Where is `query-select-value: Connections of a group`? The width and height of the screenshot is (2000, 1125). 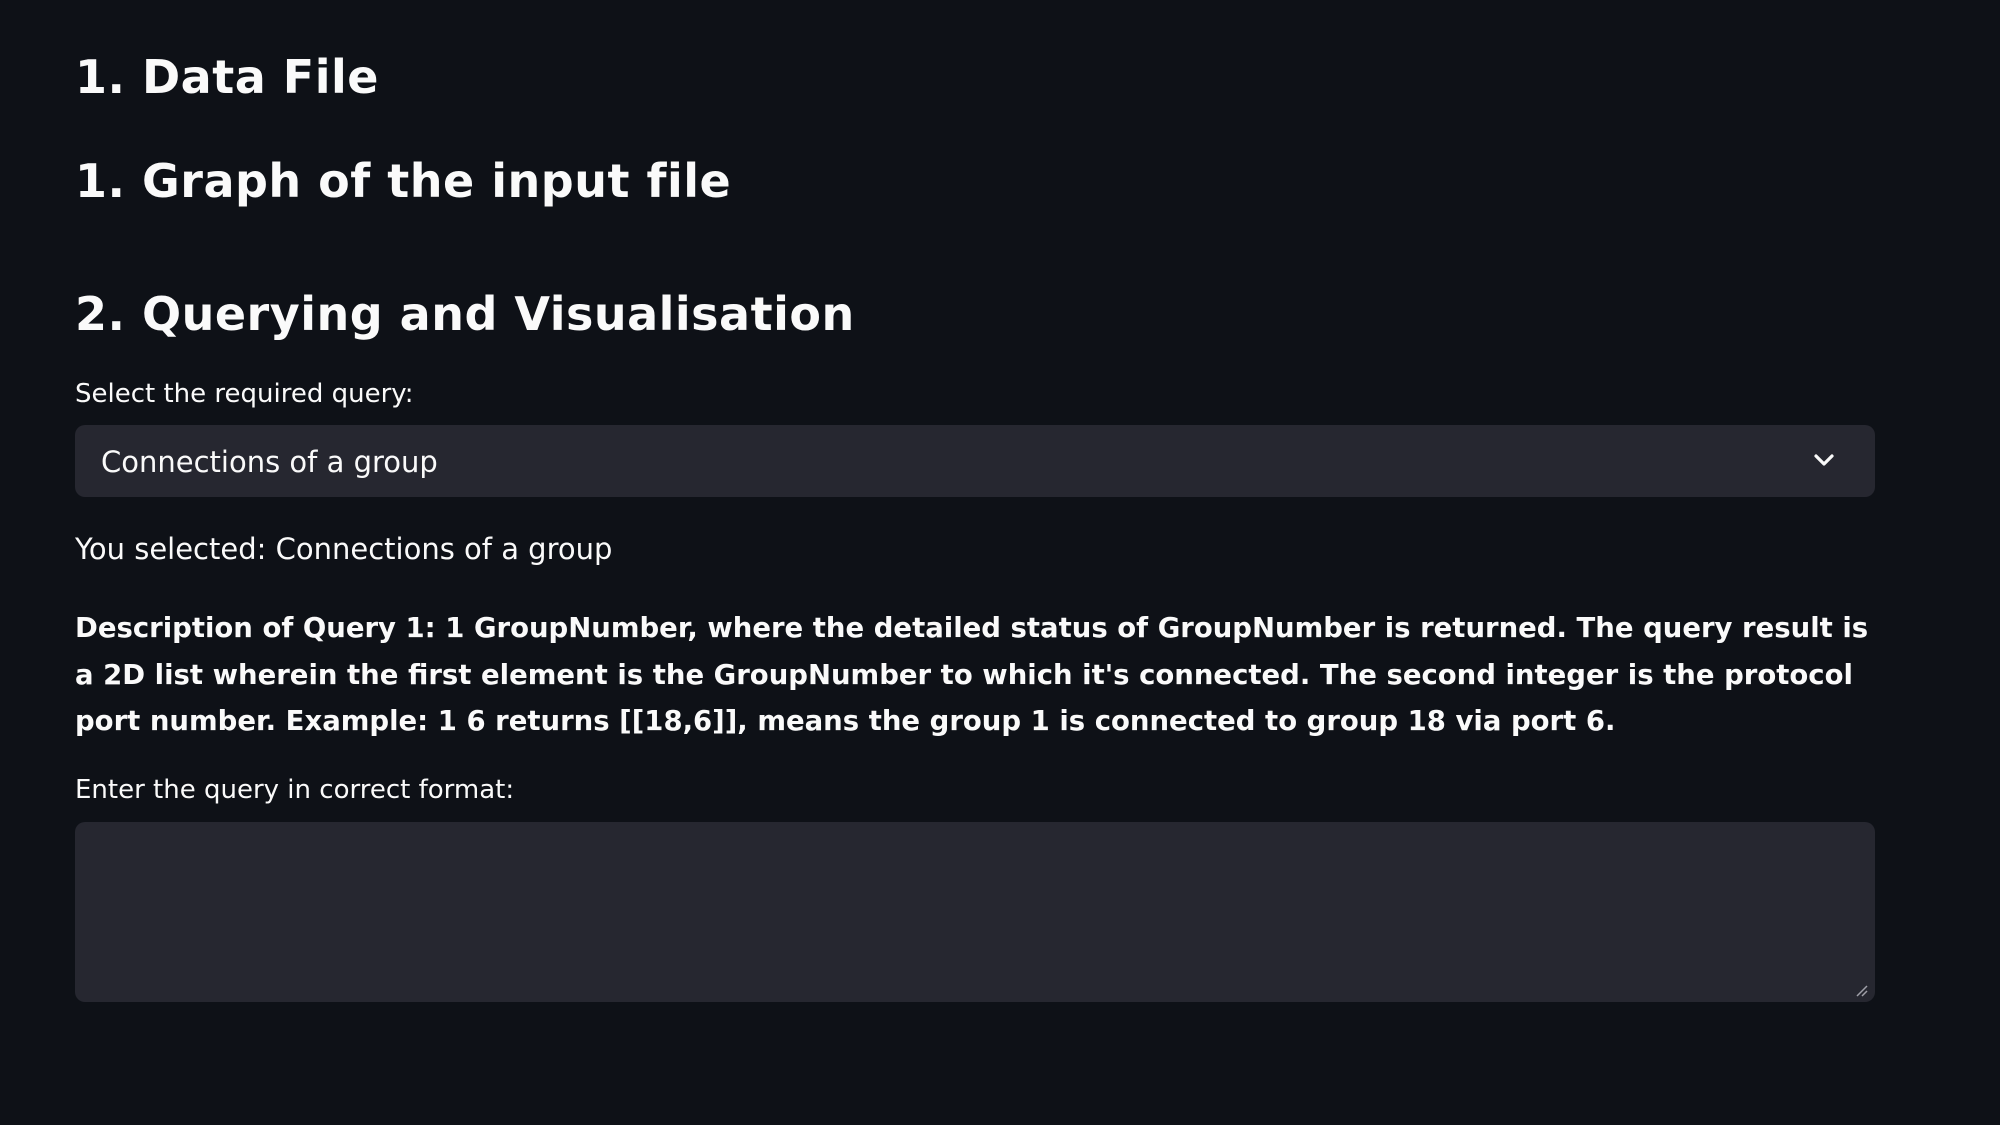
query-select-value: Connections of a group is located at coordinates (269, 462).